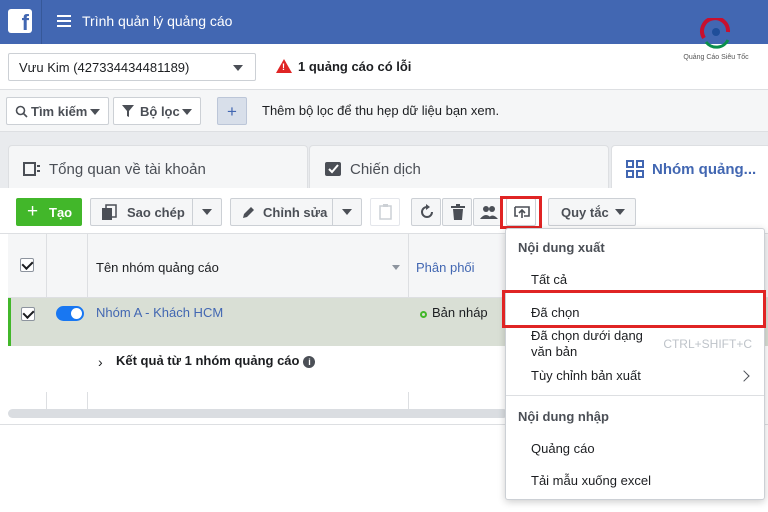 This screenshot has width=768, height=512. What do you see at coordinates (64, 21) in the screenshot?
I see `hamburger-menu-icon` at bounding box center [64, 21].